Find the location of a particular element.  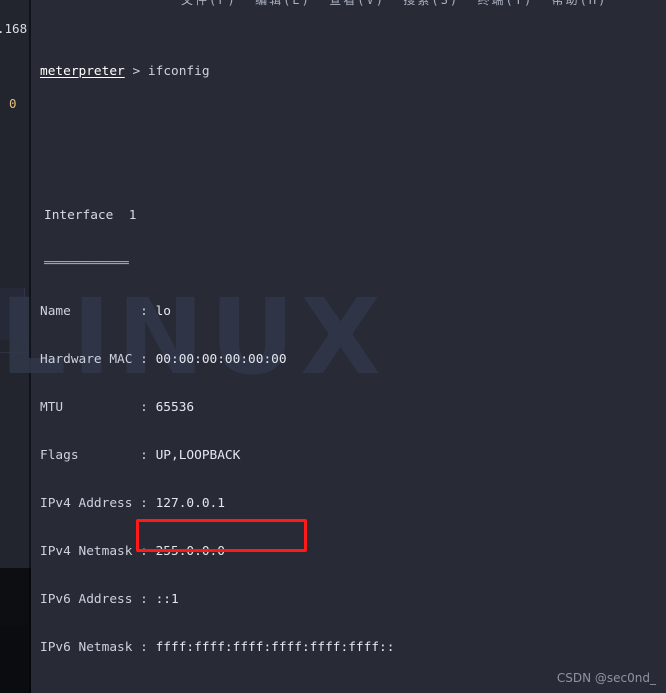

menu-bar-labels: 文件(F) 编辑(E) 查看(V) 搜索(S) 终端(T) 帮助(H) is located at coordinates (394, 4).